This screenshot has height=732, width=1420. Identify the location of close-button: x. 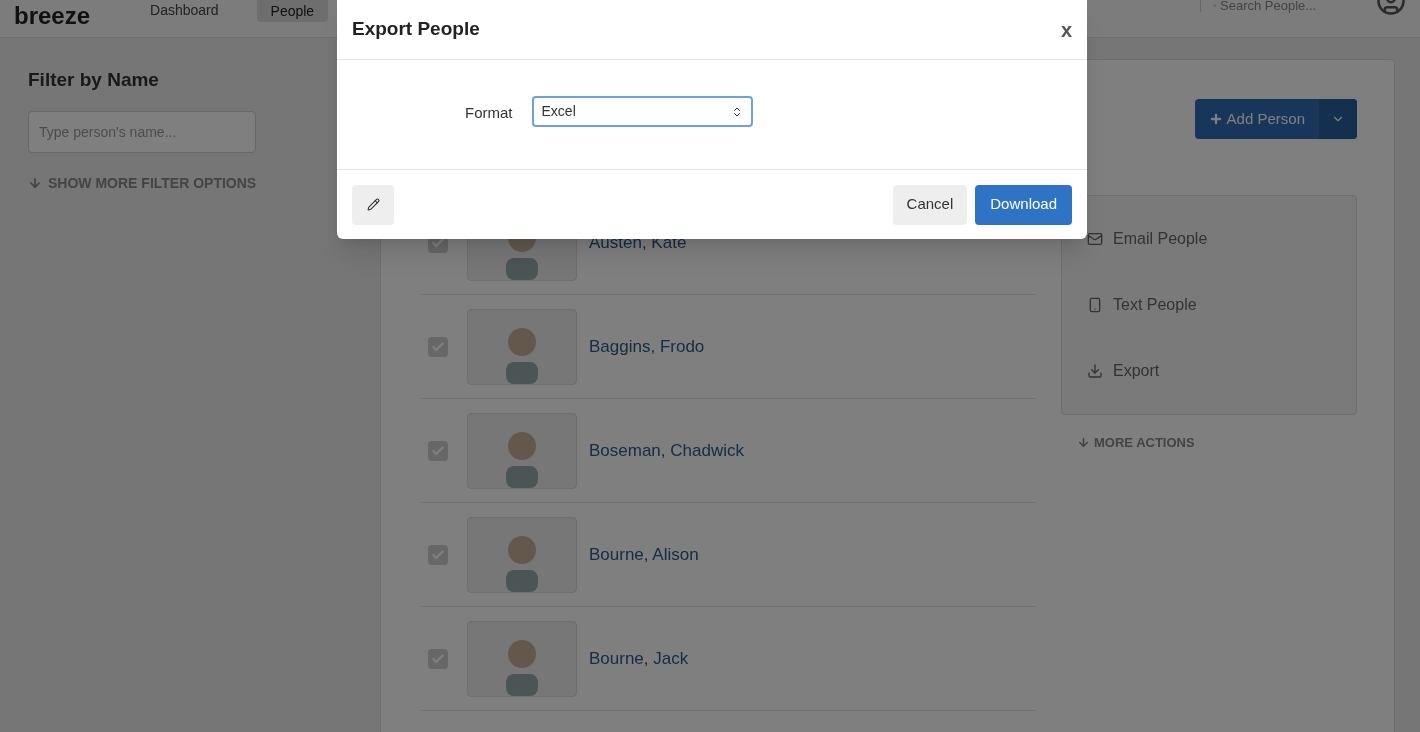
(1066, 29).